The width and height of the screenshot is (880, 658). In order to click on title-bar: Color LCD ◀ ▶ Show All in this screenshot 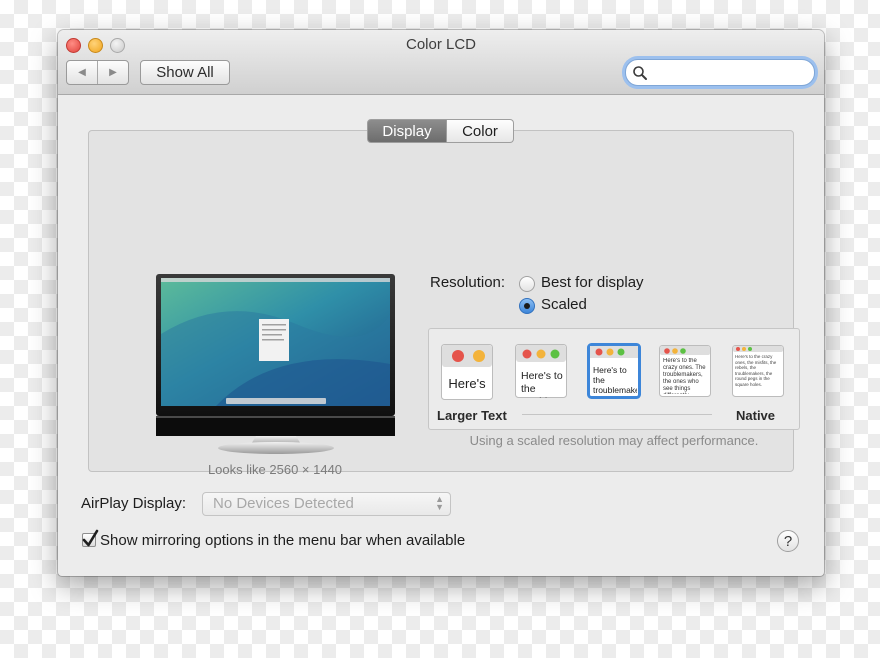, I will do `click(441, 62)`.